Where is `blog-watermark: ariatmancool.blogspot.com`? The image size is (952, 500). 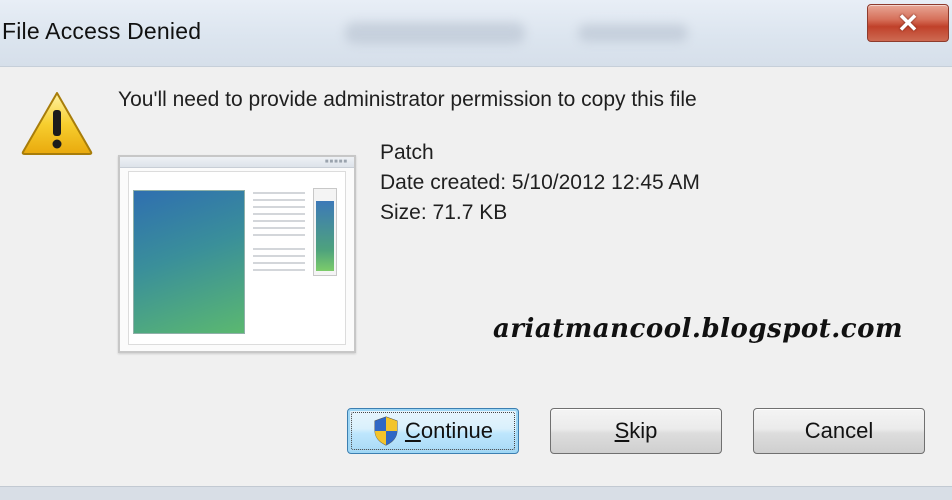 blog-watermark: ariatmancool.blogspot.com is located at coordinates (698, 329).